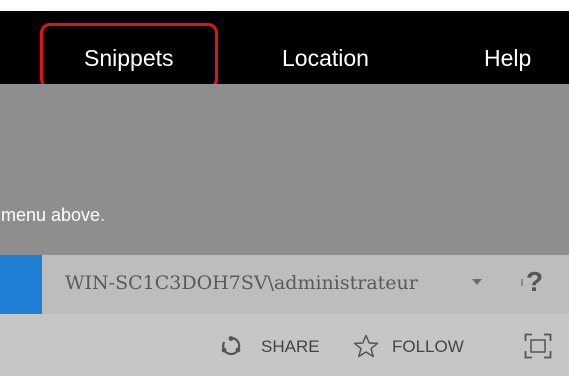  Describe the element at coordinates (366, 346) in the screenshot. I see `star-icon` at that location.